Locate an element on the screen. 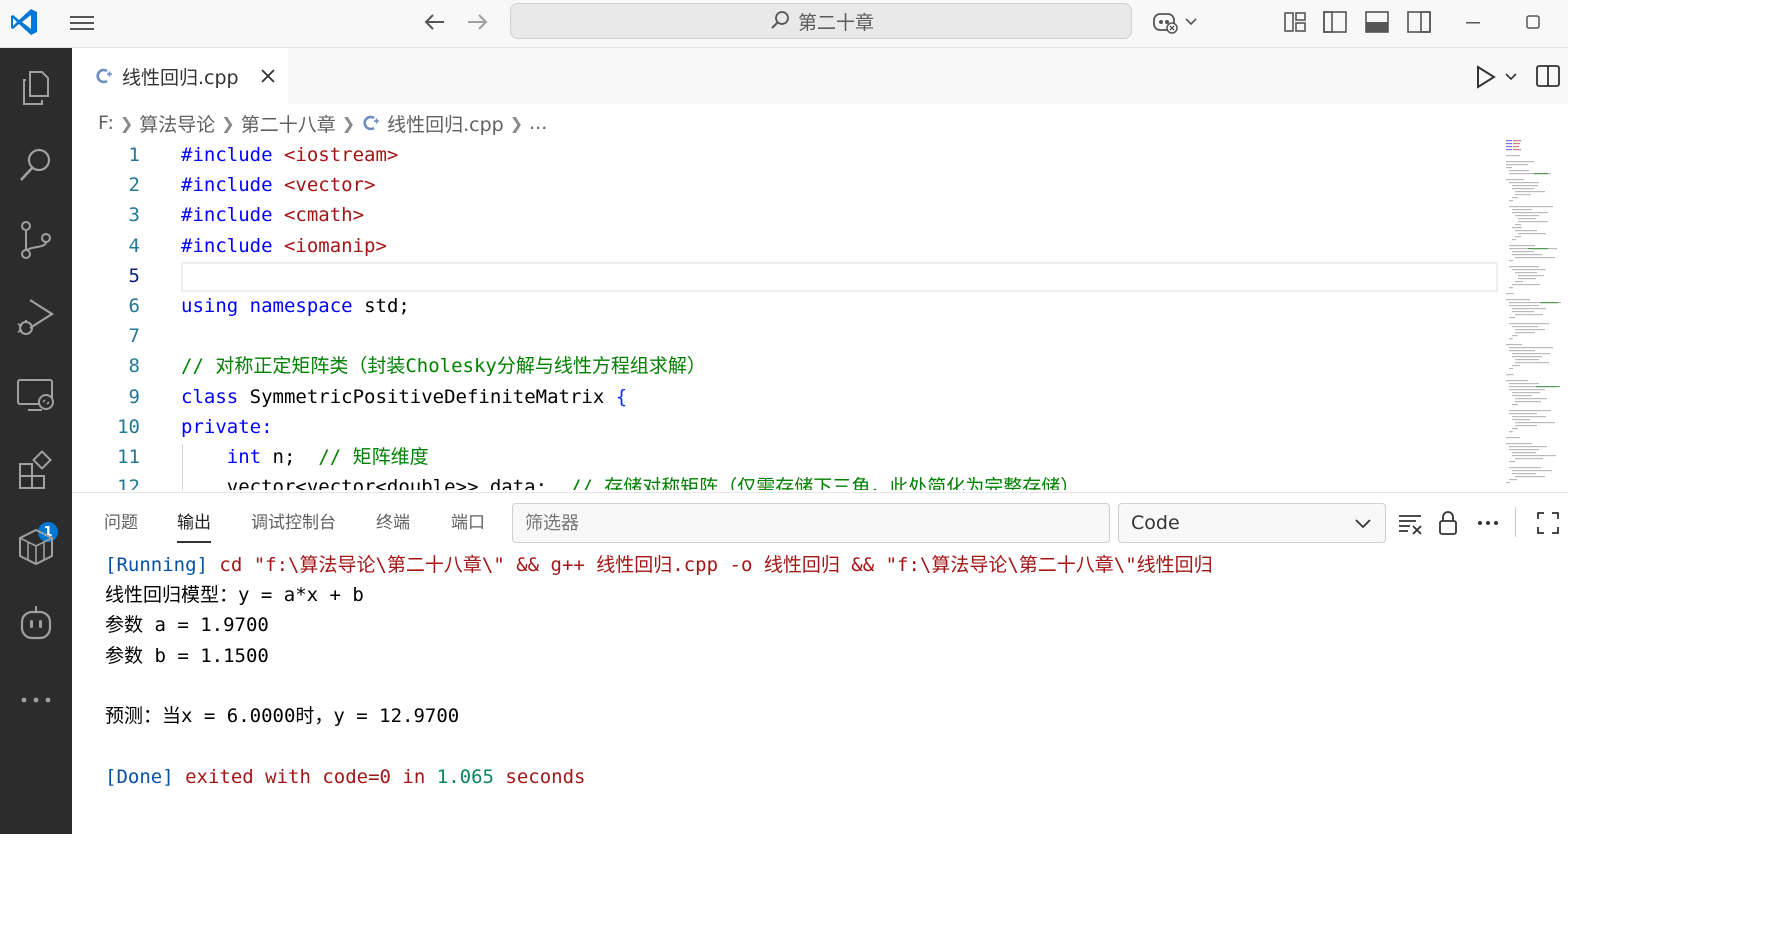 This screenshot has height=940, width=1768. tab-ports: 端口 is located at coordinates (468, 523).